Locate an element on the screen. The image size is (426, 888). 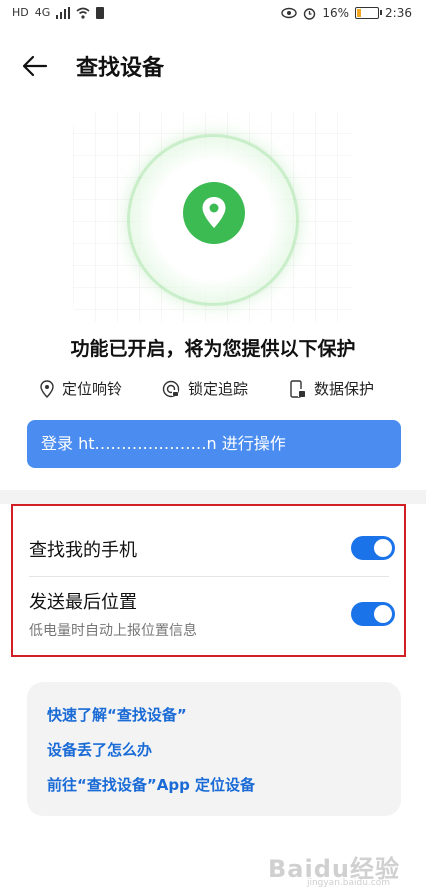
feature-label: 锁定追踪 is located at coordinates (218, 389).